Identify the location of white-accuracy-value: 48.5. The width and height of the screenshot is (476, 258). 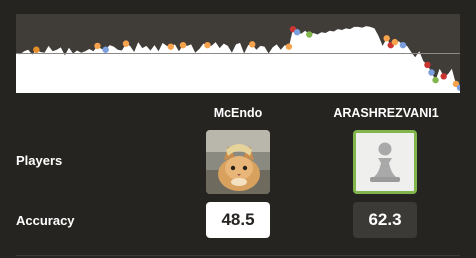
(238, 220).